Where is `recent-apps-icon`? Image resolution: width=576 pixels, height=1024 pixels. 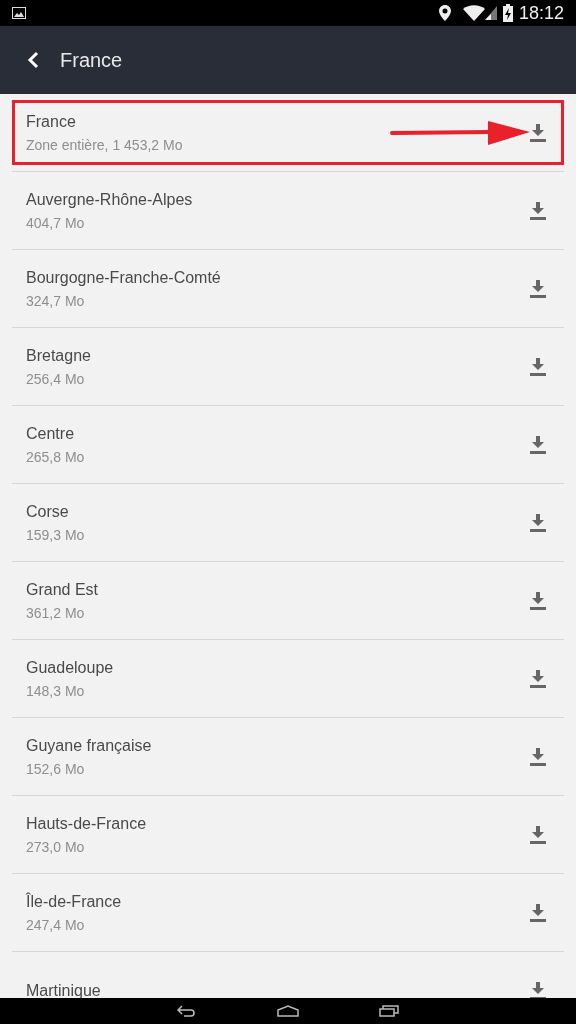
recent-apps-icon is located at coordinates (389, 1011).